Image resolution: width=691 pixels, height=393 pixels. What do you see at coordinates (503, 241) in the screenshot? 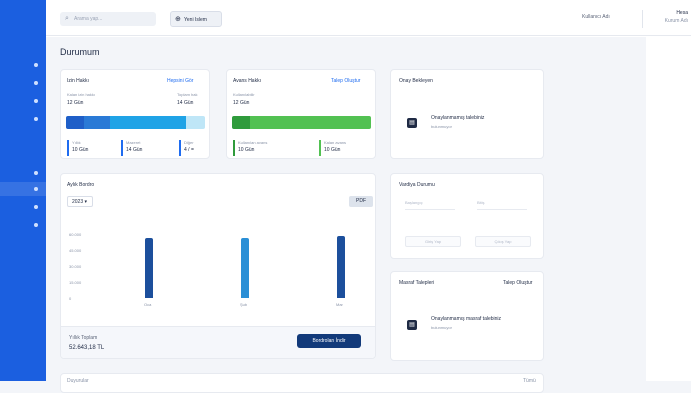
I see `check-out-button: Çıkış Yap` at bounding box center [503, 241].